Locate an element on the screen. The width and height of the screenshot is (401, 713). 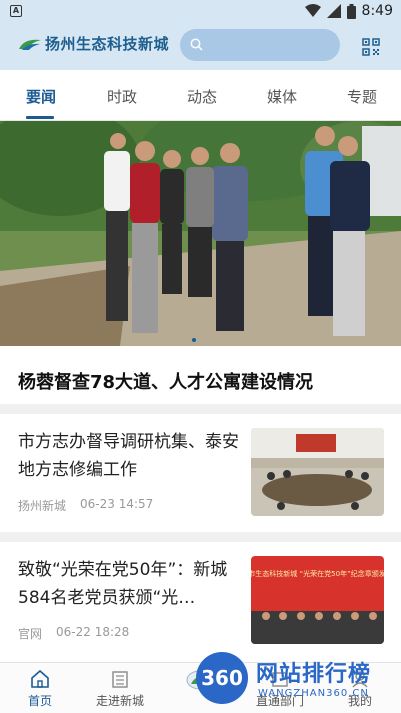
app-logo: 扬州生态科技新城 is located at coordinates (93, 43).